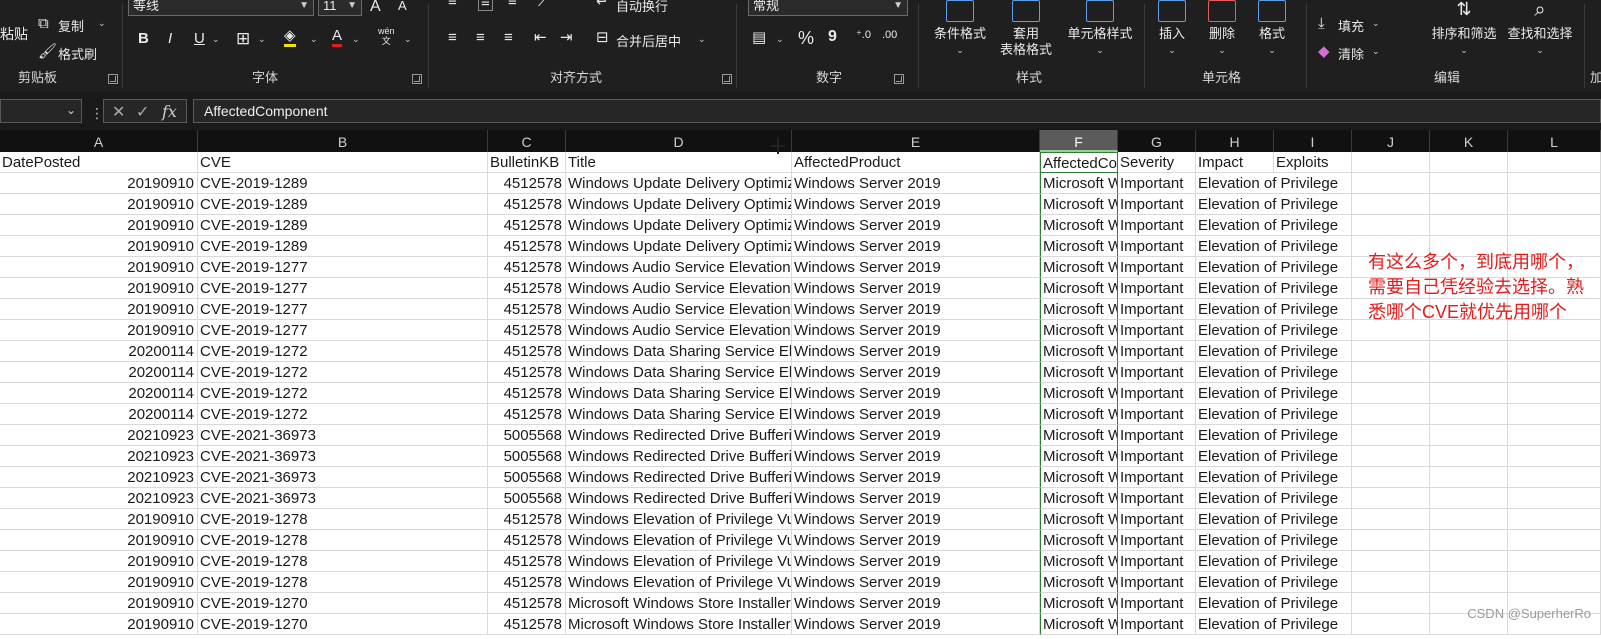 Image resolution: width=1601 pixels, height=639 pixels. Describe the element at coordinates (1464, 29) in the screenshot. I see `sort-filter-button: ⇅ 排序和筛选 ⌄` at that location.